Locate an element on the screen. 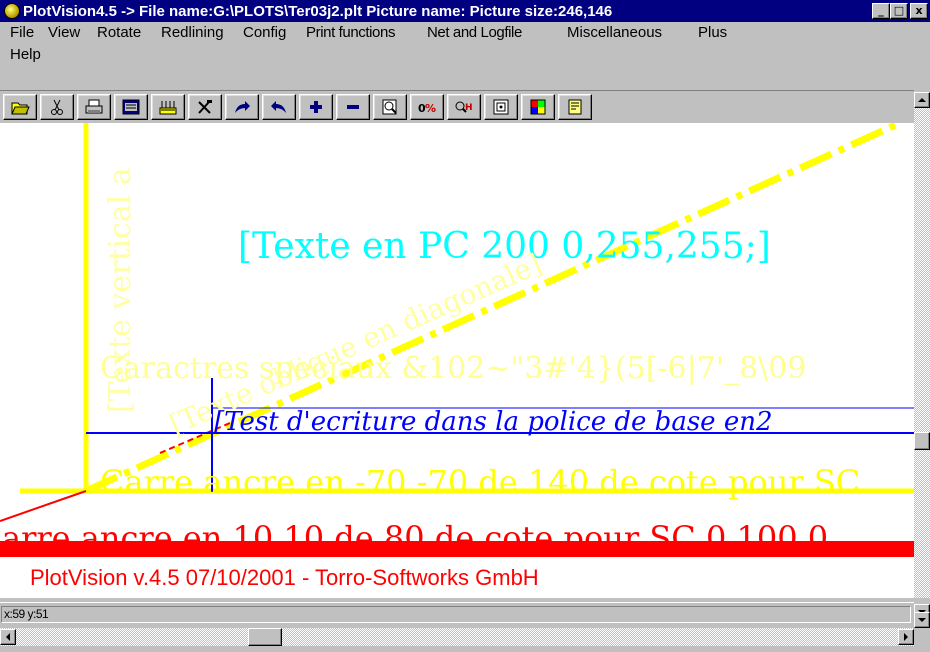 Image resolution: width=930 pixels, height=652 pixels. redo-button is located at coordinates (242, 107).